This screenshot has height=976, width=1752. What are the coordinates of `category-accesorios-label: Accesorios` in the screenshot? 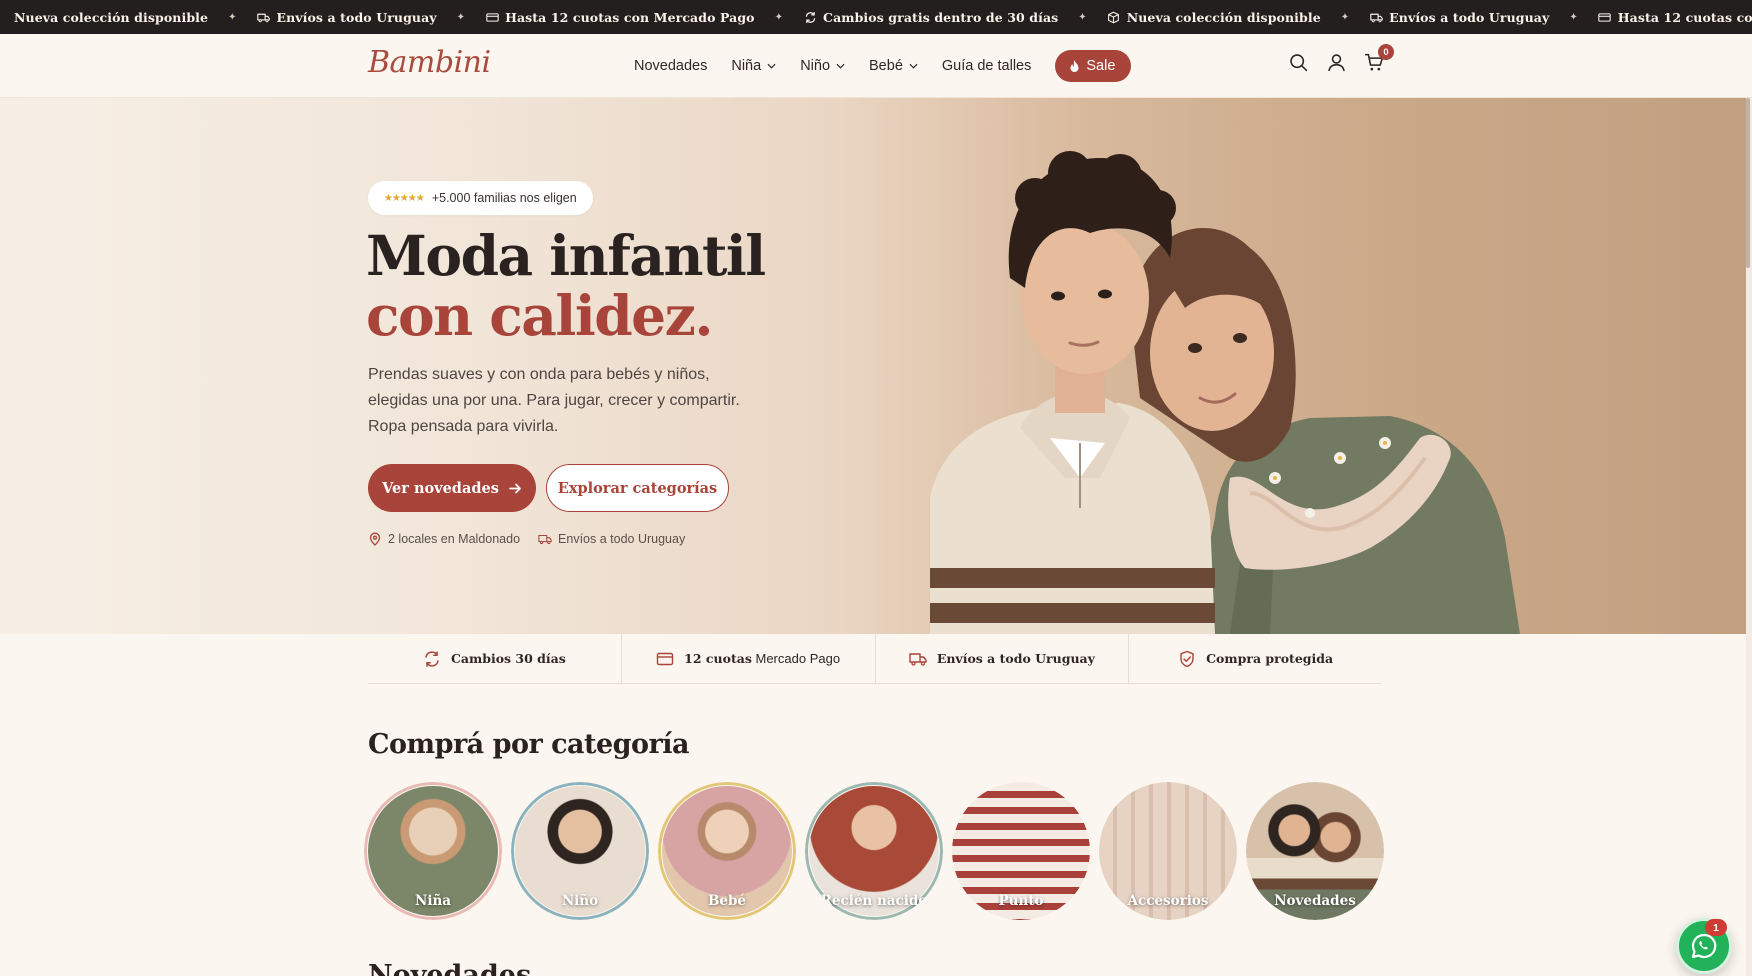 It's located at (1168, 901).